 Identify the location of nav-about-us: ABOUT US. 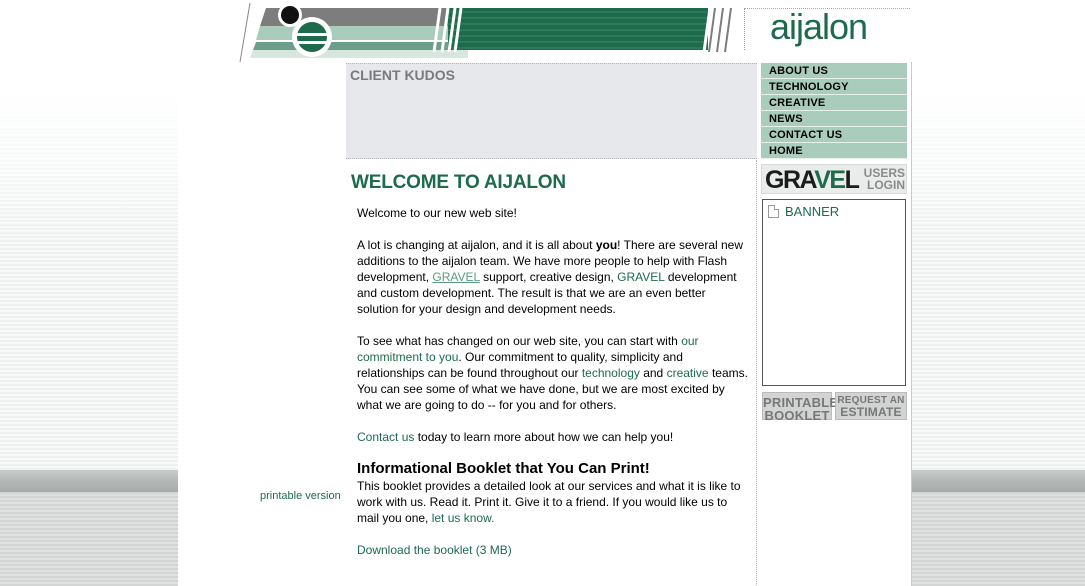
(834, 71).